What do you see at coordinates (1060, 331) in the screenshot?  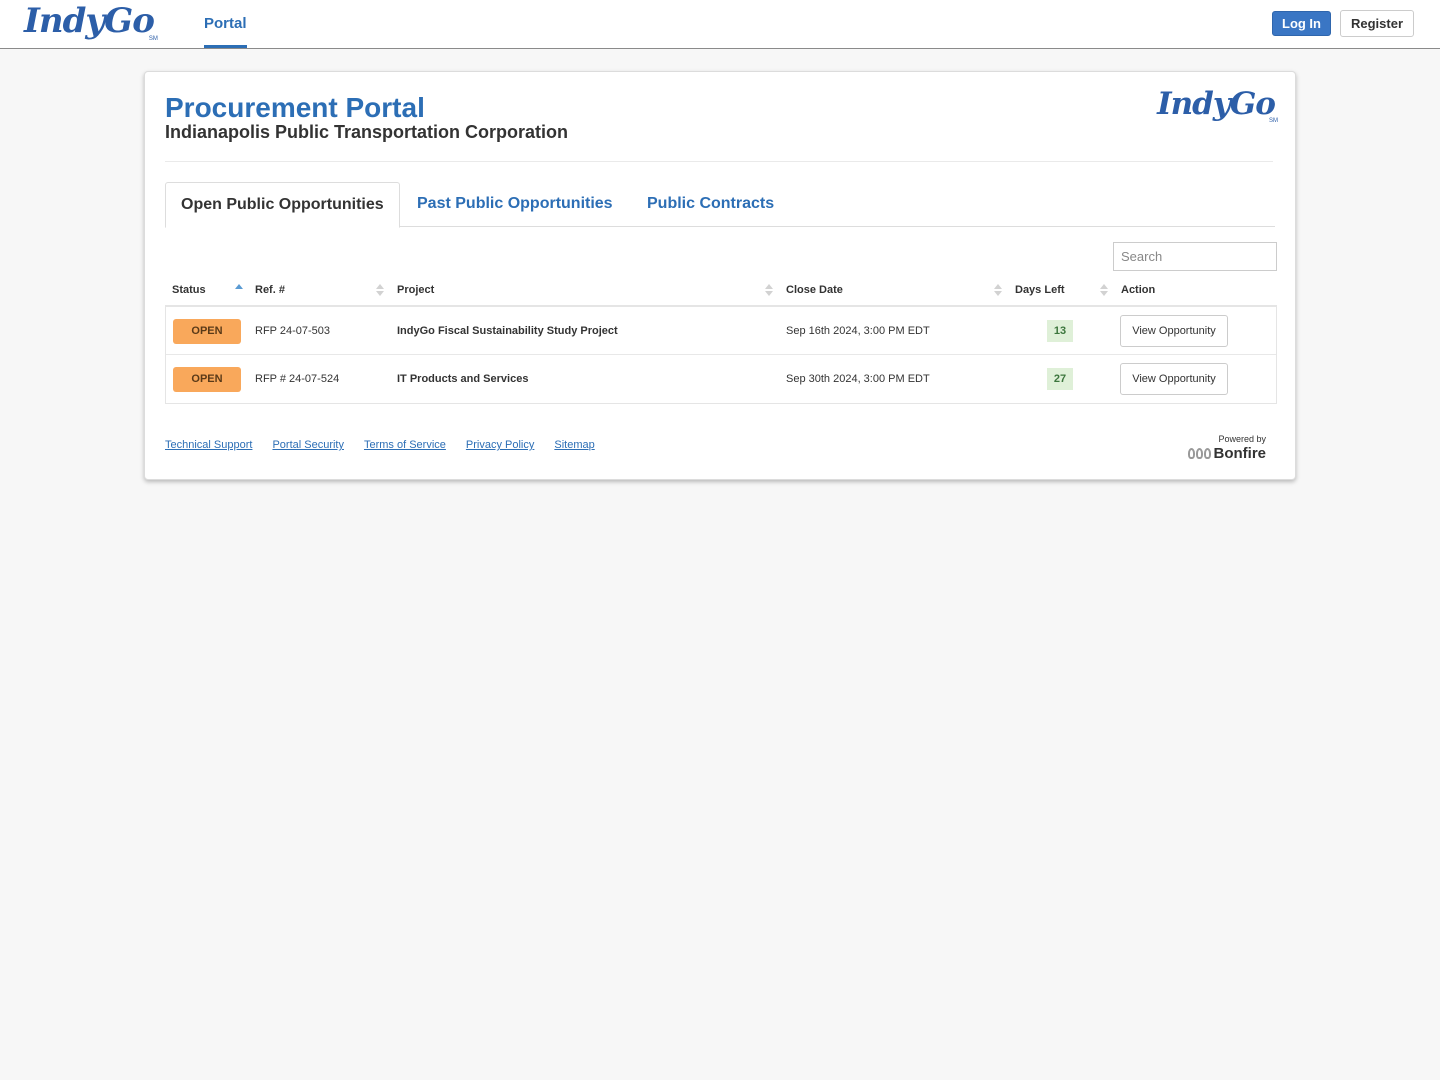 I see `days-left-badge: 13` at bounding box center [1060, 331].